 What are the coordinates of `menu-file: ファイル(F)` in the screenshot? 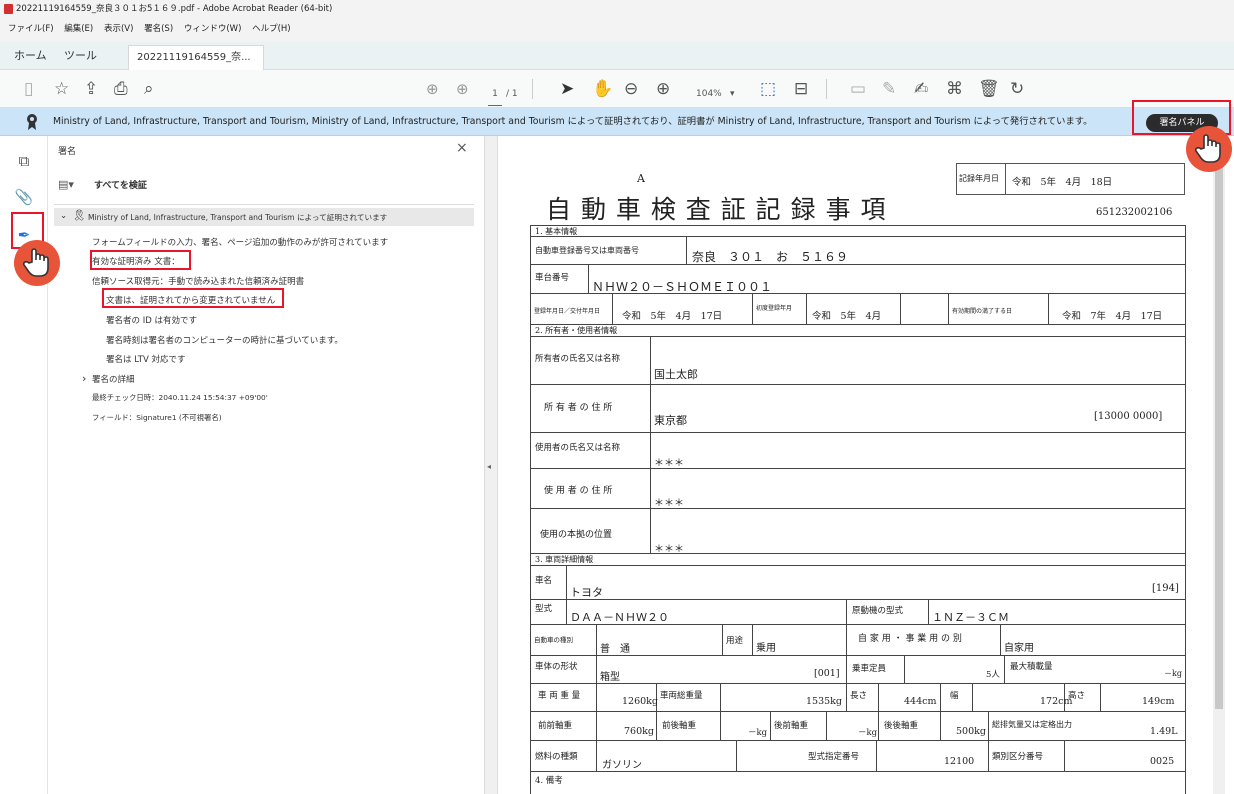 It's located at (31, 29).